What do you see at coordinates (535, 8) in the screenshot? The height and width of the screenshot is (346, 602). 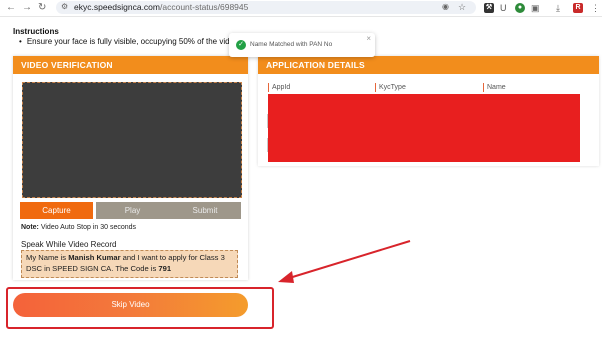 I see `extensions-puzzle-icon: ▣` at bounding box center [535, 8].